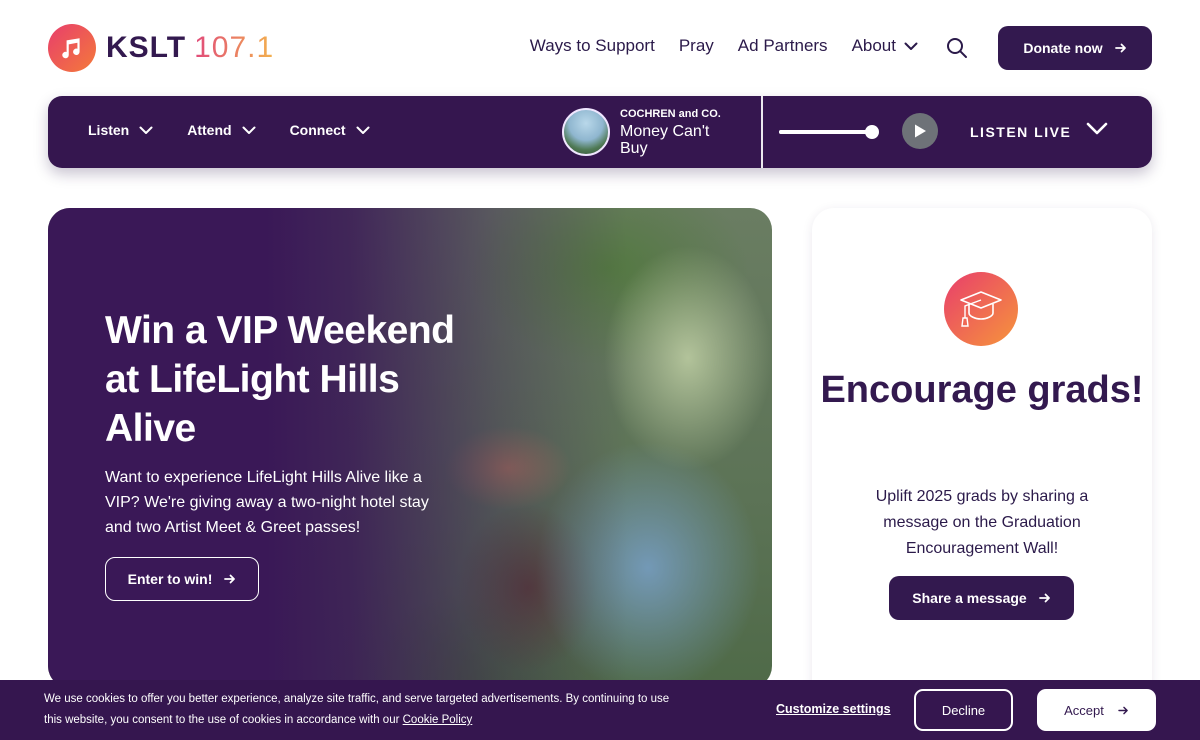 This screenshot has width=1200, height=740. Describe the element at coordinates (1020, 132) in the screenshot. I see `listen-live-label: LISTEN LIVE` at that location.